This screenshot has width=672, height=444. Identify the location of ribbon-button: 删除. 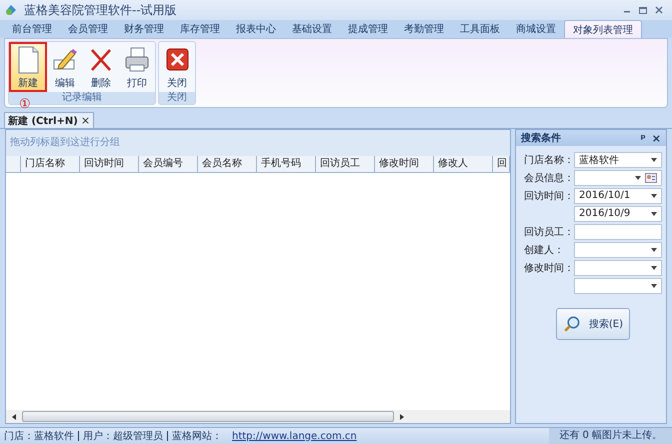
(101, 67).